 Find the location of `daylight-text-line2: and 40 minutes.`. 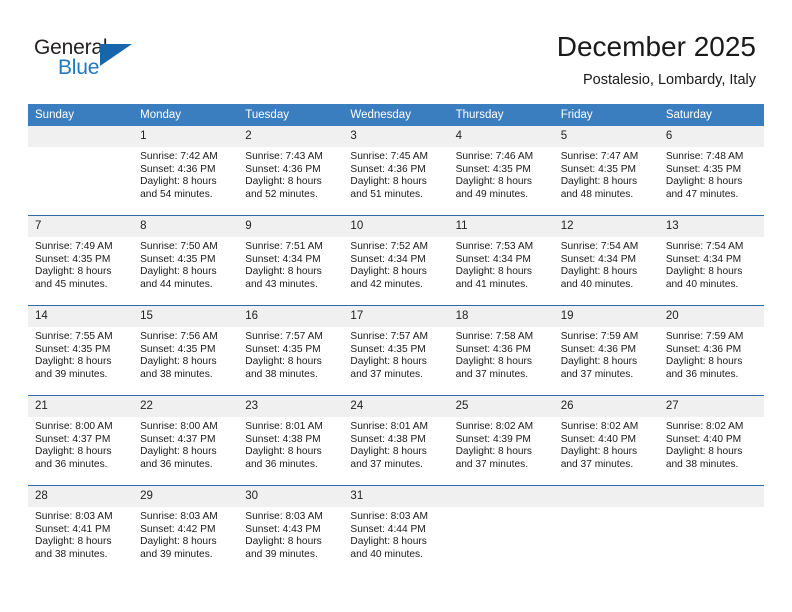

daylight-text-line2: and 40 minutes. is located at coordinates (597, 284).